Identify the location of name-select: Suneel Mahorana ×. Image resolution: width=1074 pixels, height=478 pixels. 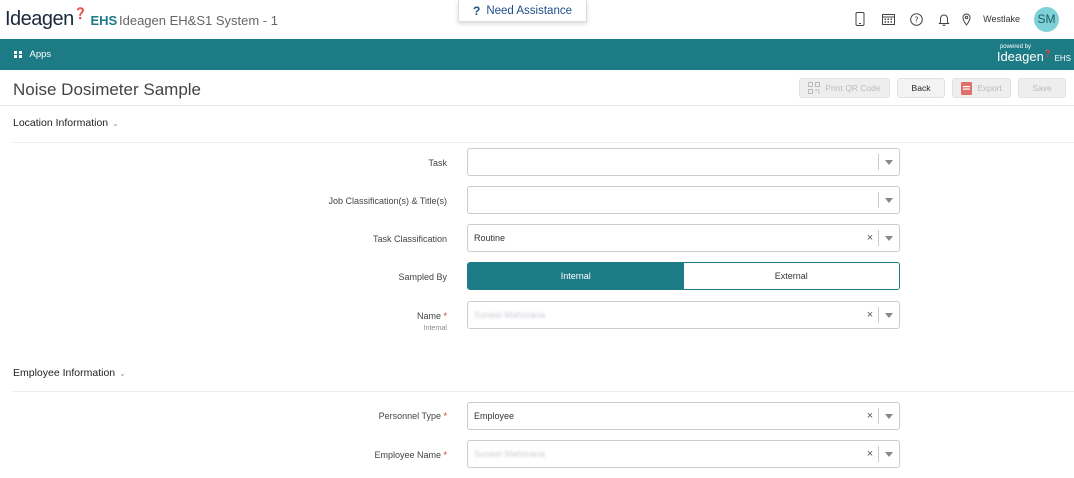
(683, 315).